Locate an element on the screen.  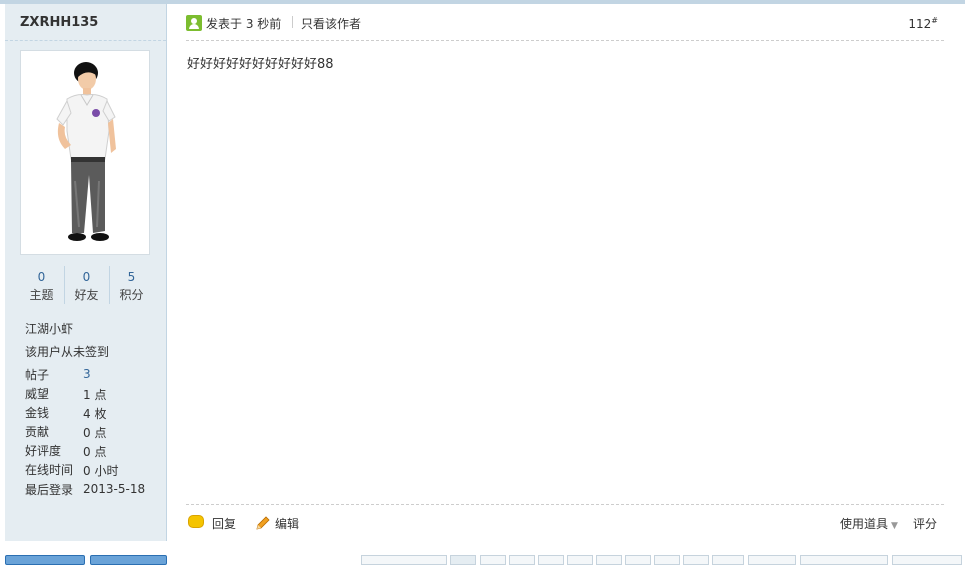
user-rank: 江湖小虾 is located at coordinates (49, 329).